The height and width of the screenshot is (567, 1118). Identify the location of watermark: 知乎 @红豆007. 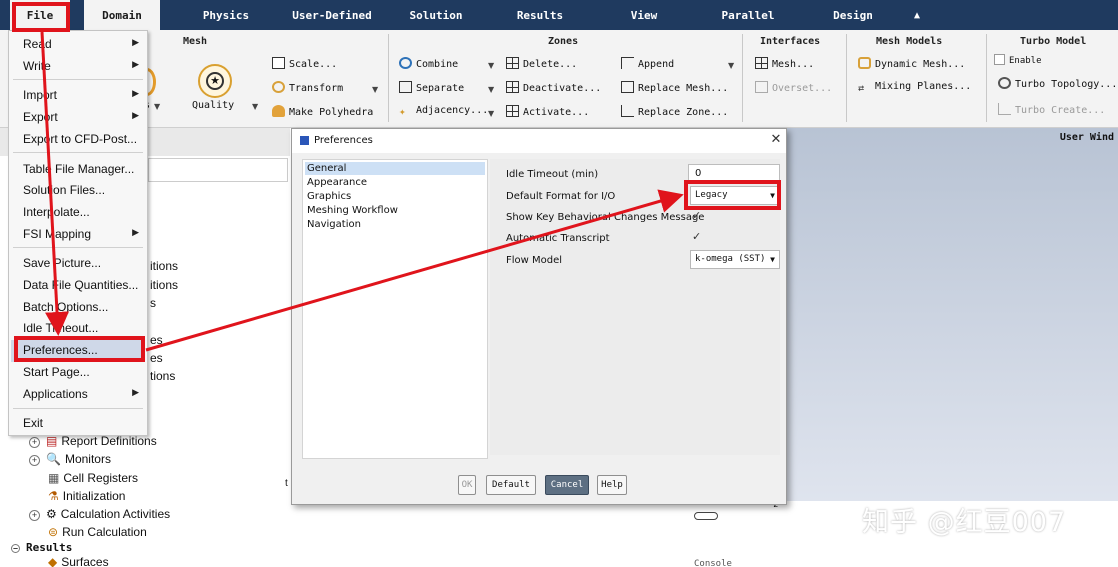
(964, 522).